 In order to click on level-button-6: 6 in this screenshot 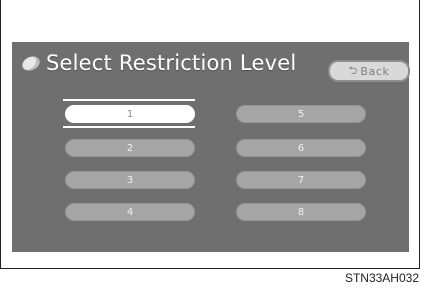, I will do `click(301, 148)`.